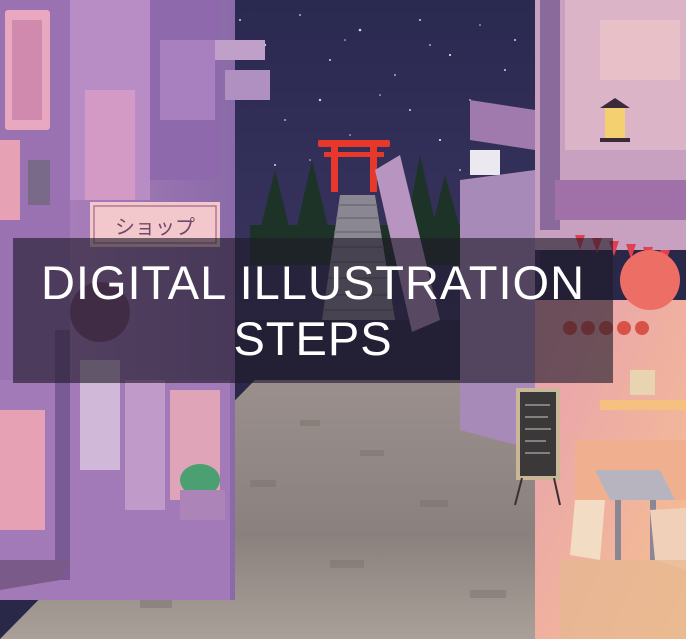  What do you see at coordinates (313, 338) in the screenshot?
I see `title-line-2: STEPS` at bounding box center [313, 338].